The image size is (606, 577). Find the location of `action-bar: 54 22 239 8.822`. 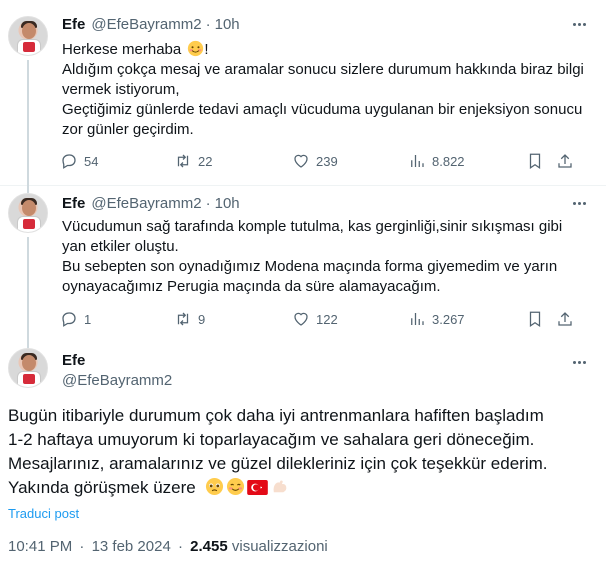

action-bar: 54 22 239 8.822 is located at coordinates (318, 161).